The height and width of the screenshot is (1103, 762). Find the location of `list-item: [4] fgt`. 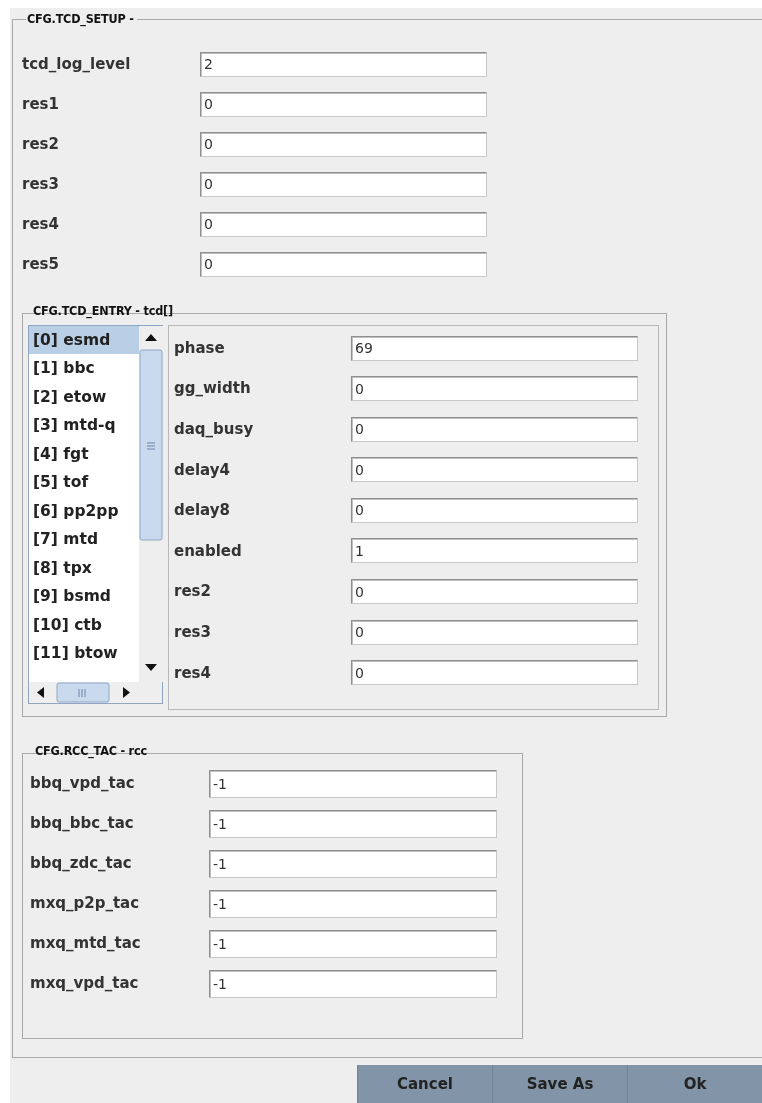

list-item: [4] fgt is located at coordinates (84, 453).